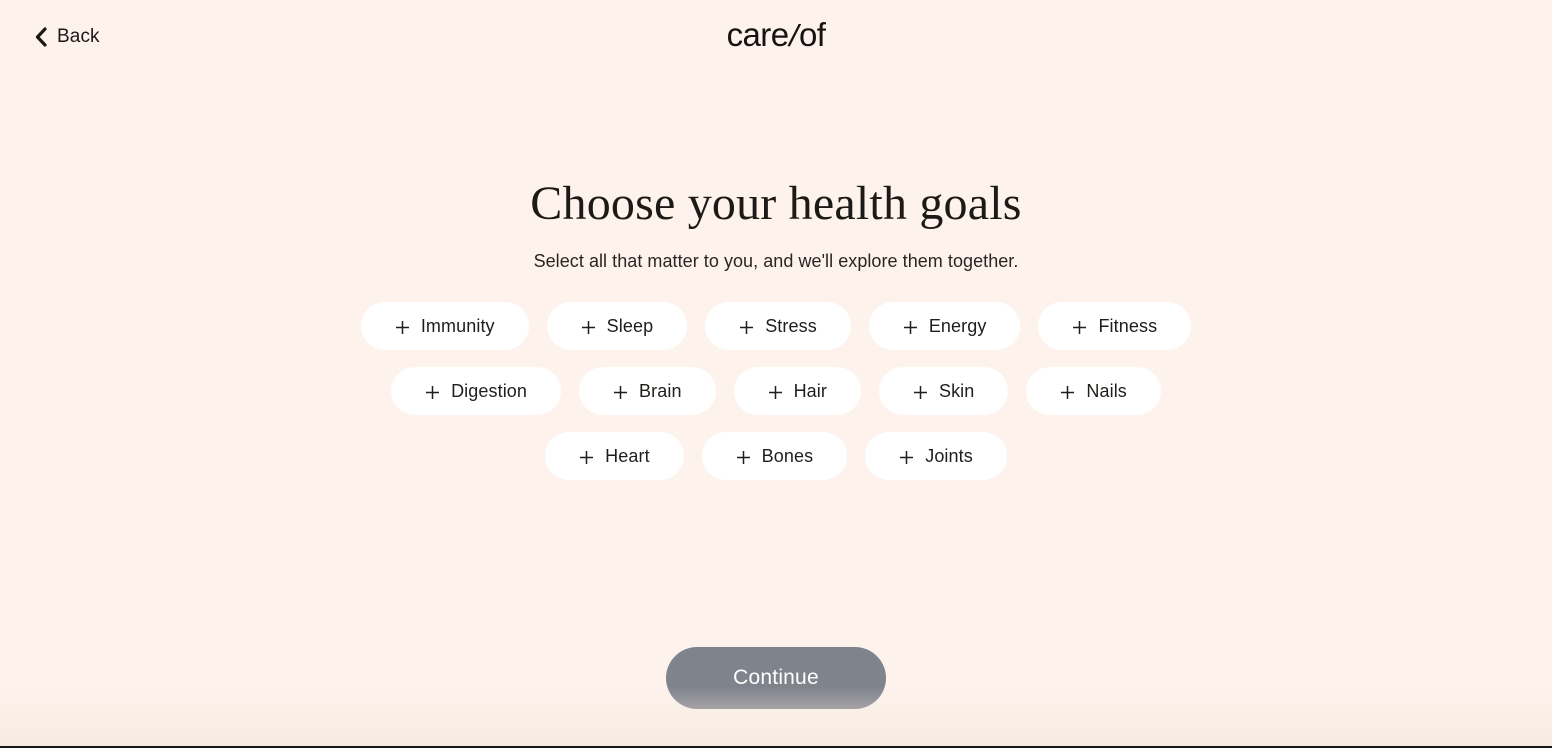 The height and width of the screenshot is (748, 1552). What do you see at coordinates (489, 390) in the screenshot?
I see `goal-pill-label: Digestion` at bounding box center [489, 390].